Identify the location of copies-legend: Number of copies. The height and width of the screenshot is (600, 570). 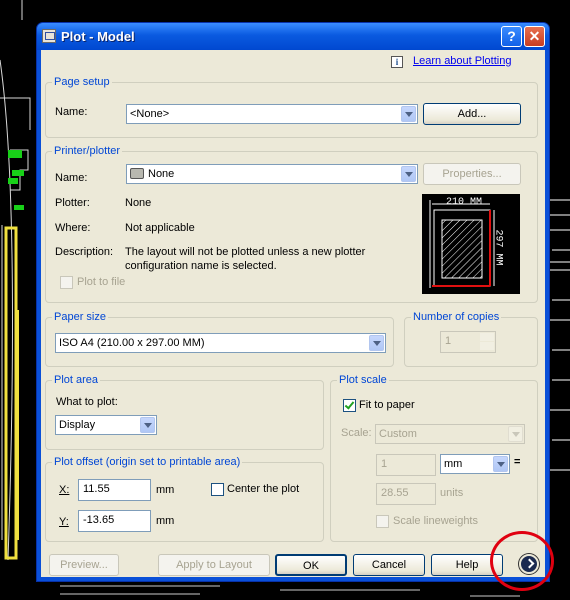
(456, 317).